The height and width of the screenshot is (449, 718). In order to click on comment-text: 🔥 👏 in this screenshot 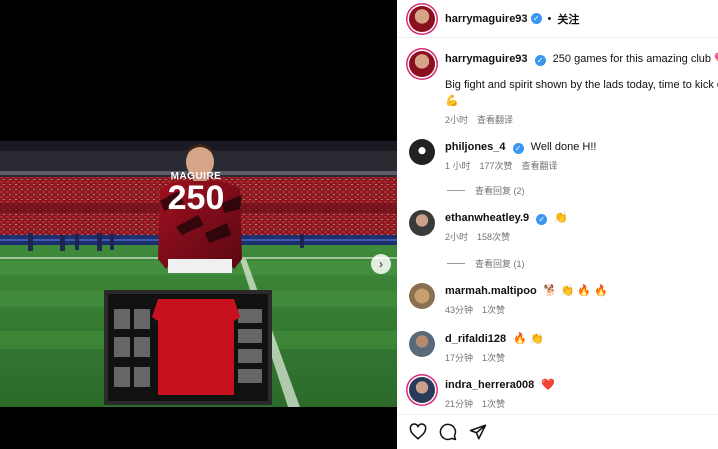, I will do `click(528, 339)`.